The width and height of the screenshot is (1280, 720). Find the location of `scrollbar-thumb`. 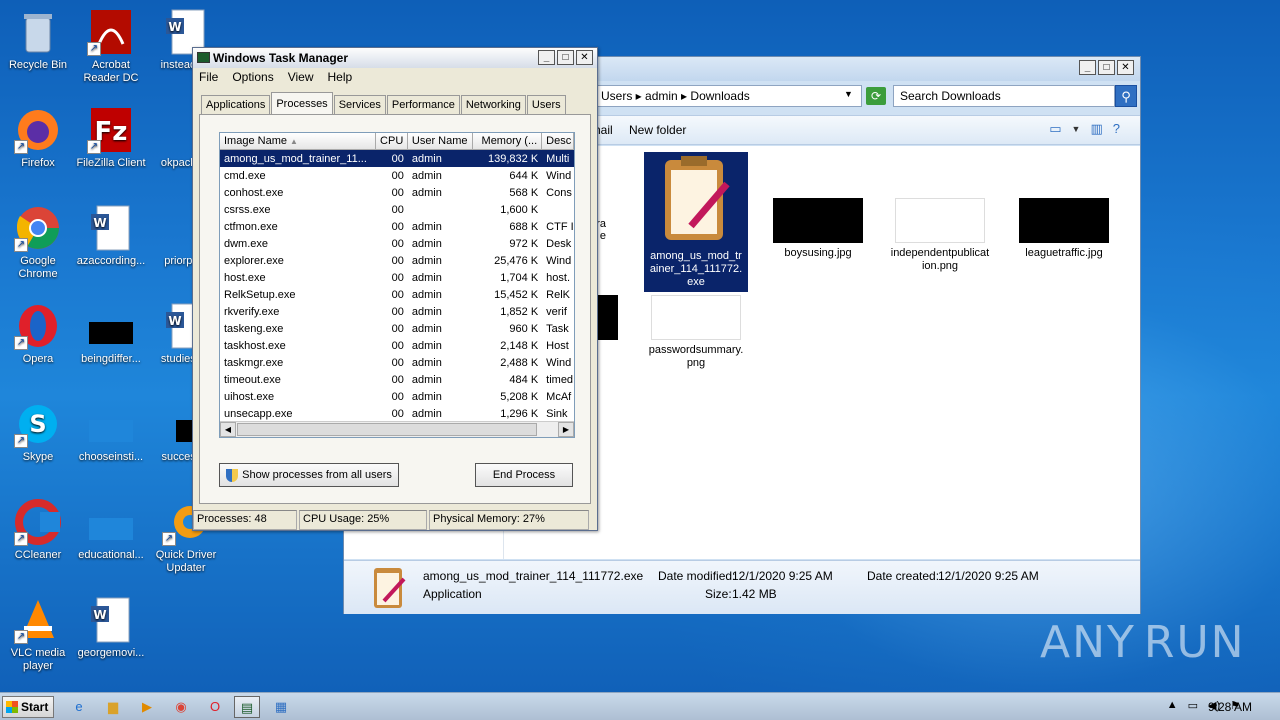

scrollbar-thumb is located at coordinates (387, 429).